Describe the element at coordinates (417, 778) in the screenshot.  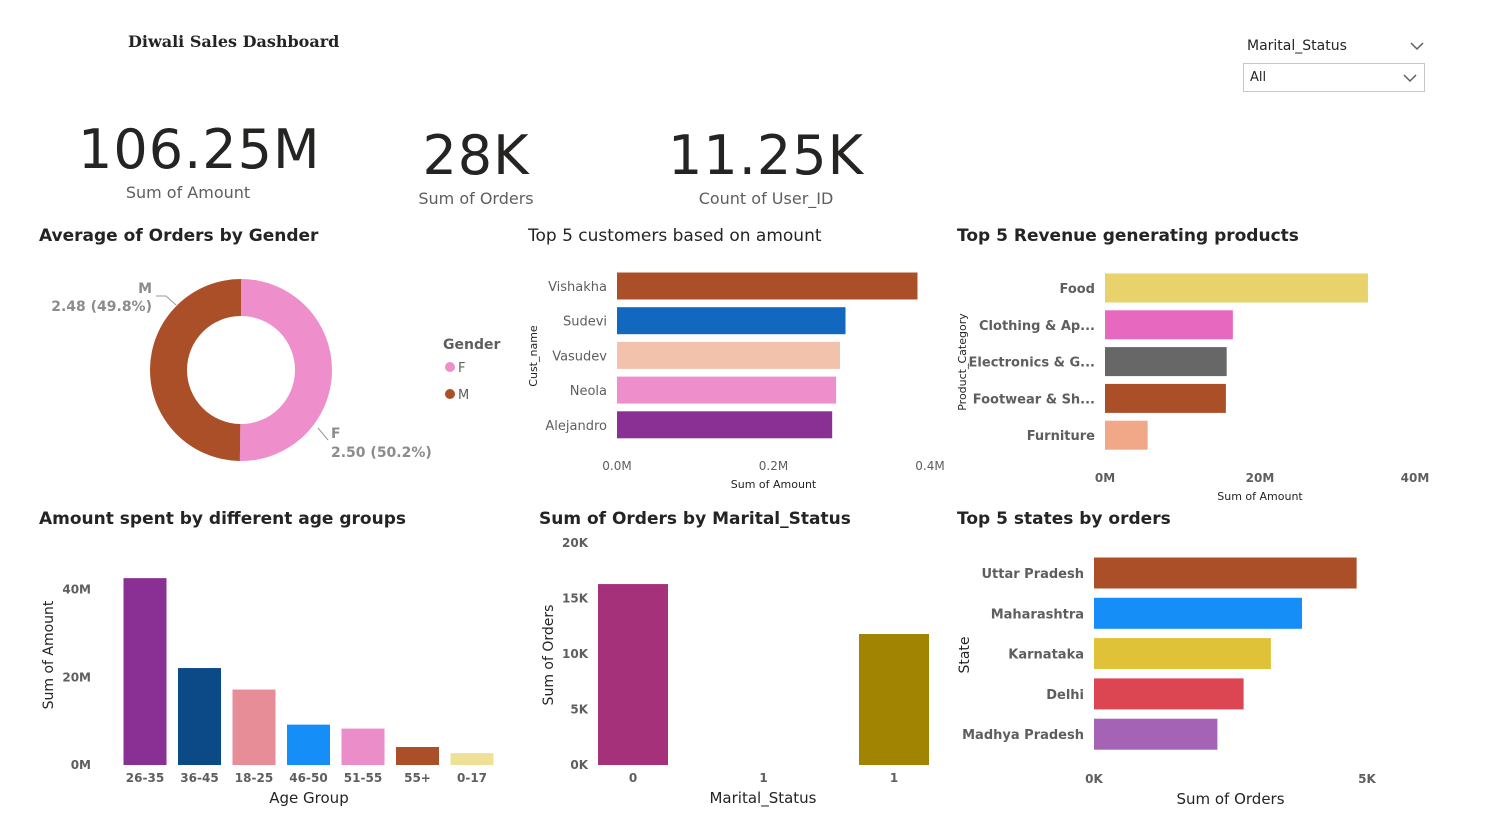
I see `x-tick-label: 55+` at that location.